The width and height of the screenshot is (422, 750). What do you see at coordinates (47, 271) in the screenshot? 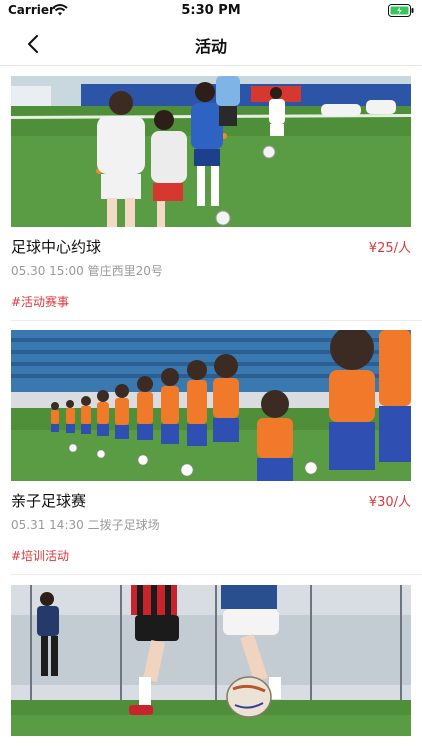
I see `event-date-time: 05.30 15:00` at bounding box center [47, 271].